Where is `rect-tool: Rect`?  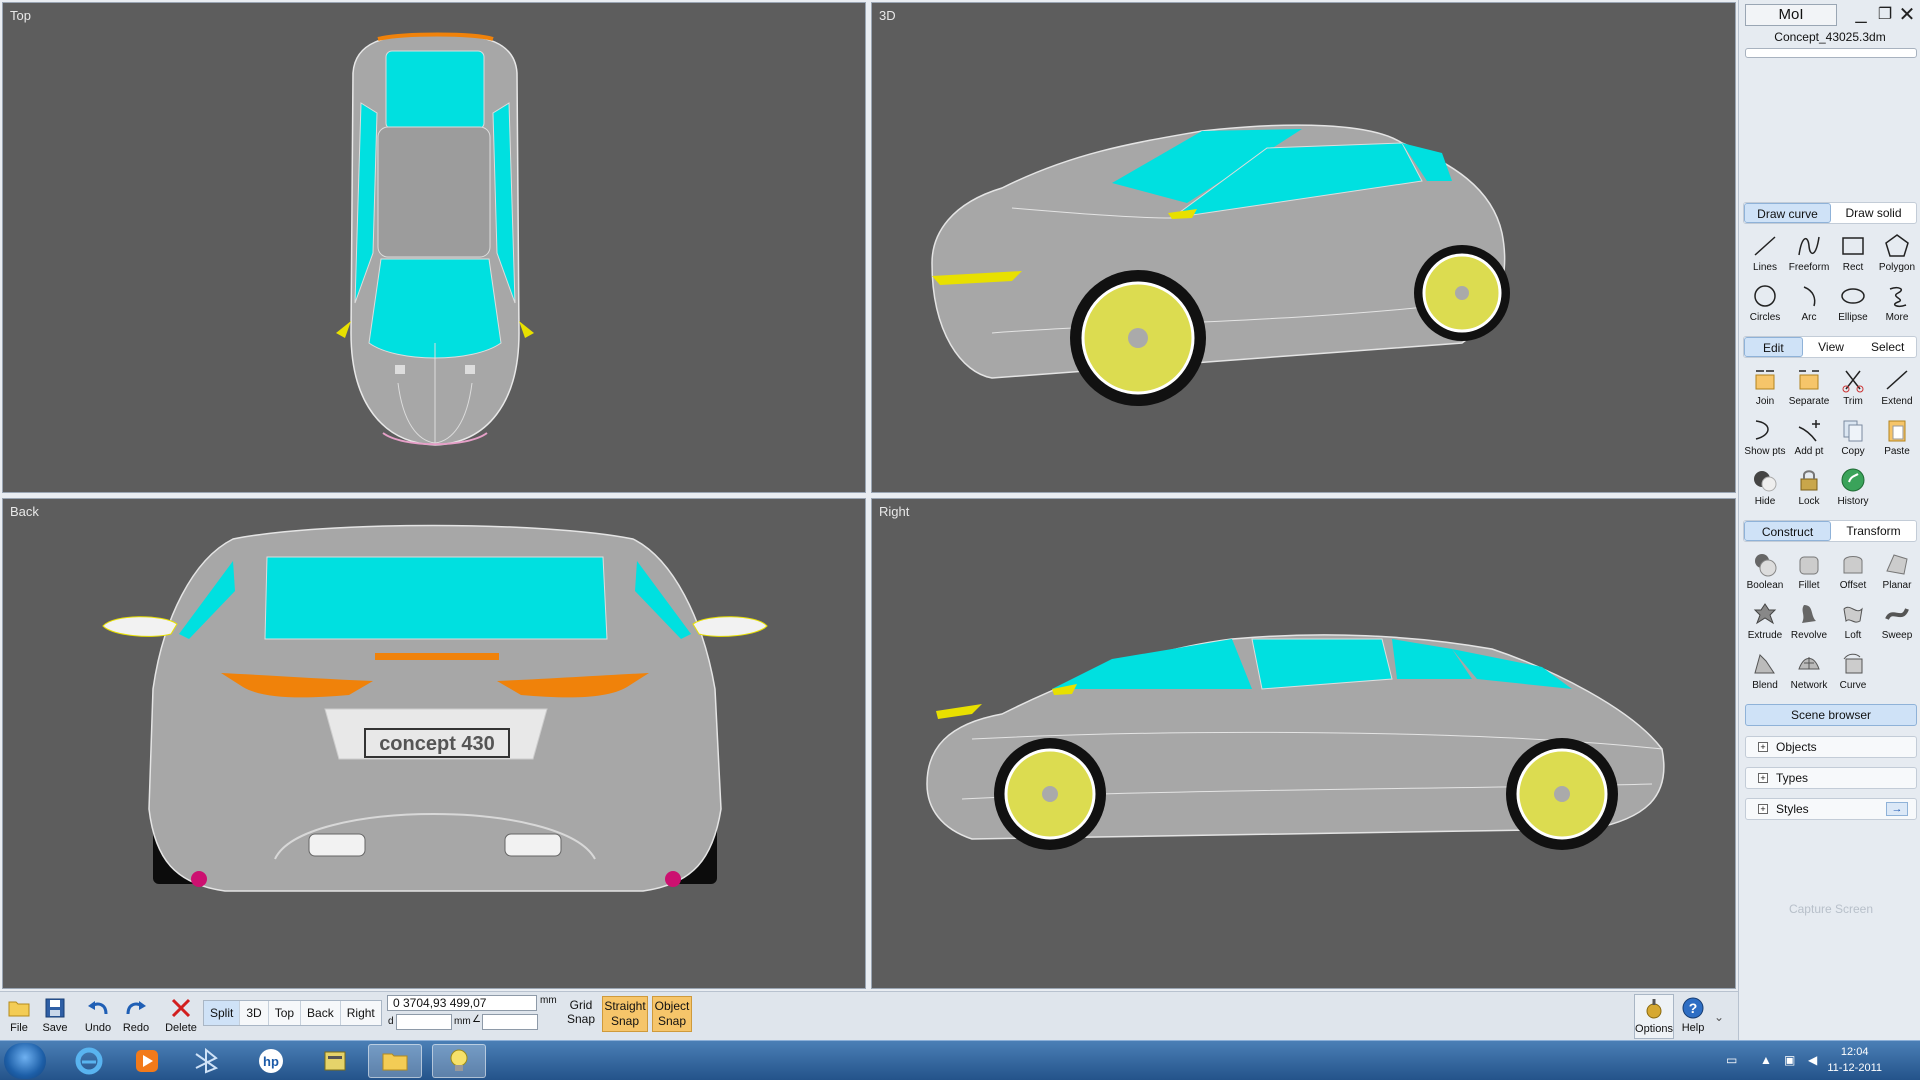 rect-tool: Rect is located at coordinates (1853, 253).